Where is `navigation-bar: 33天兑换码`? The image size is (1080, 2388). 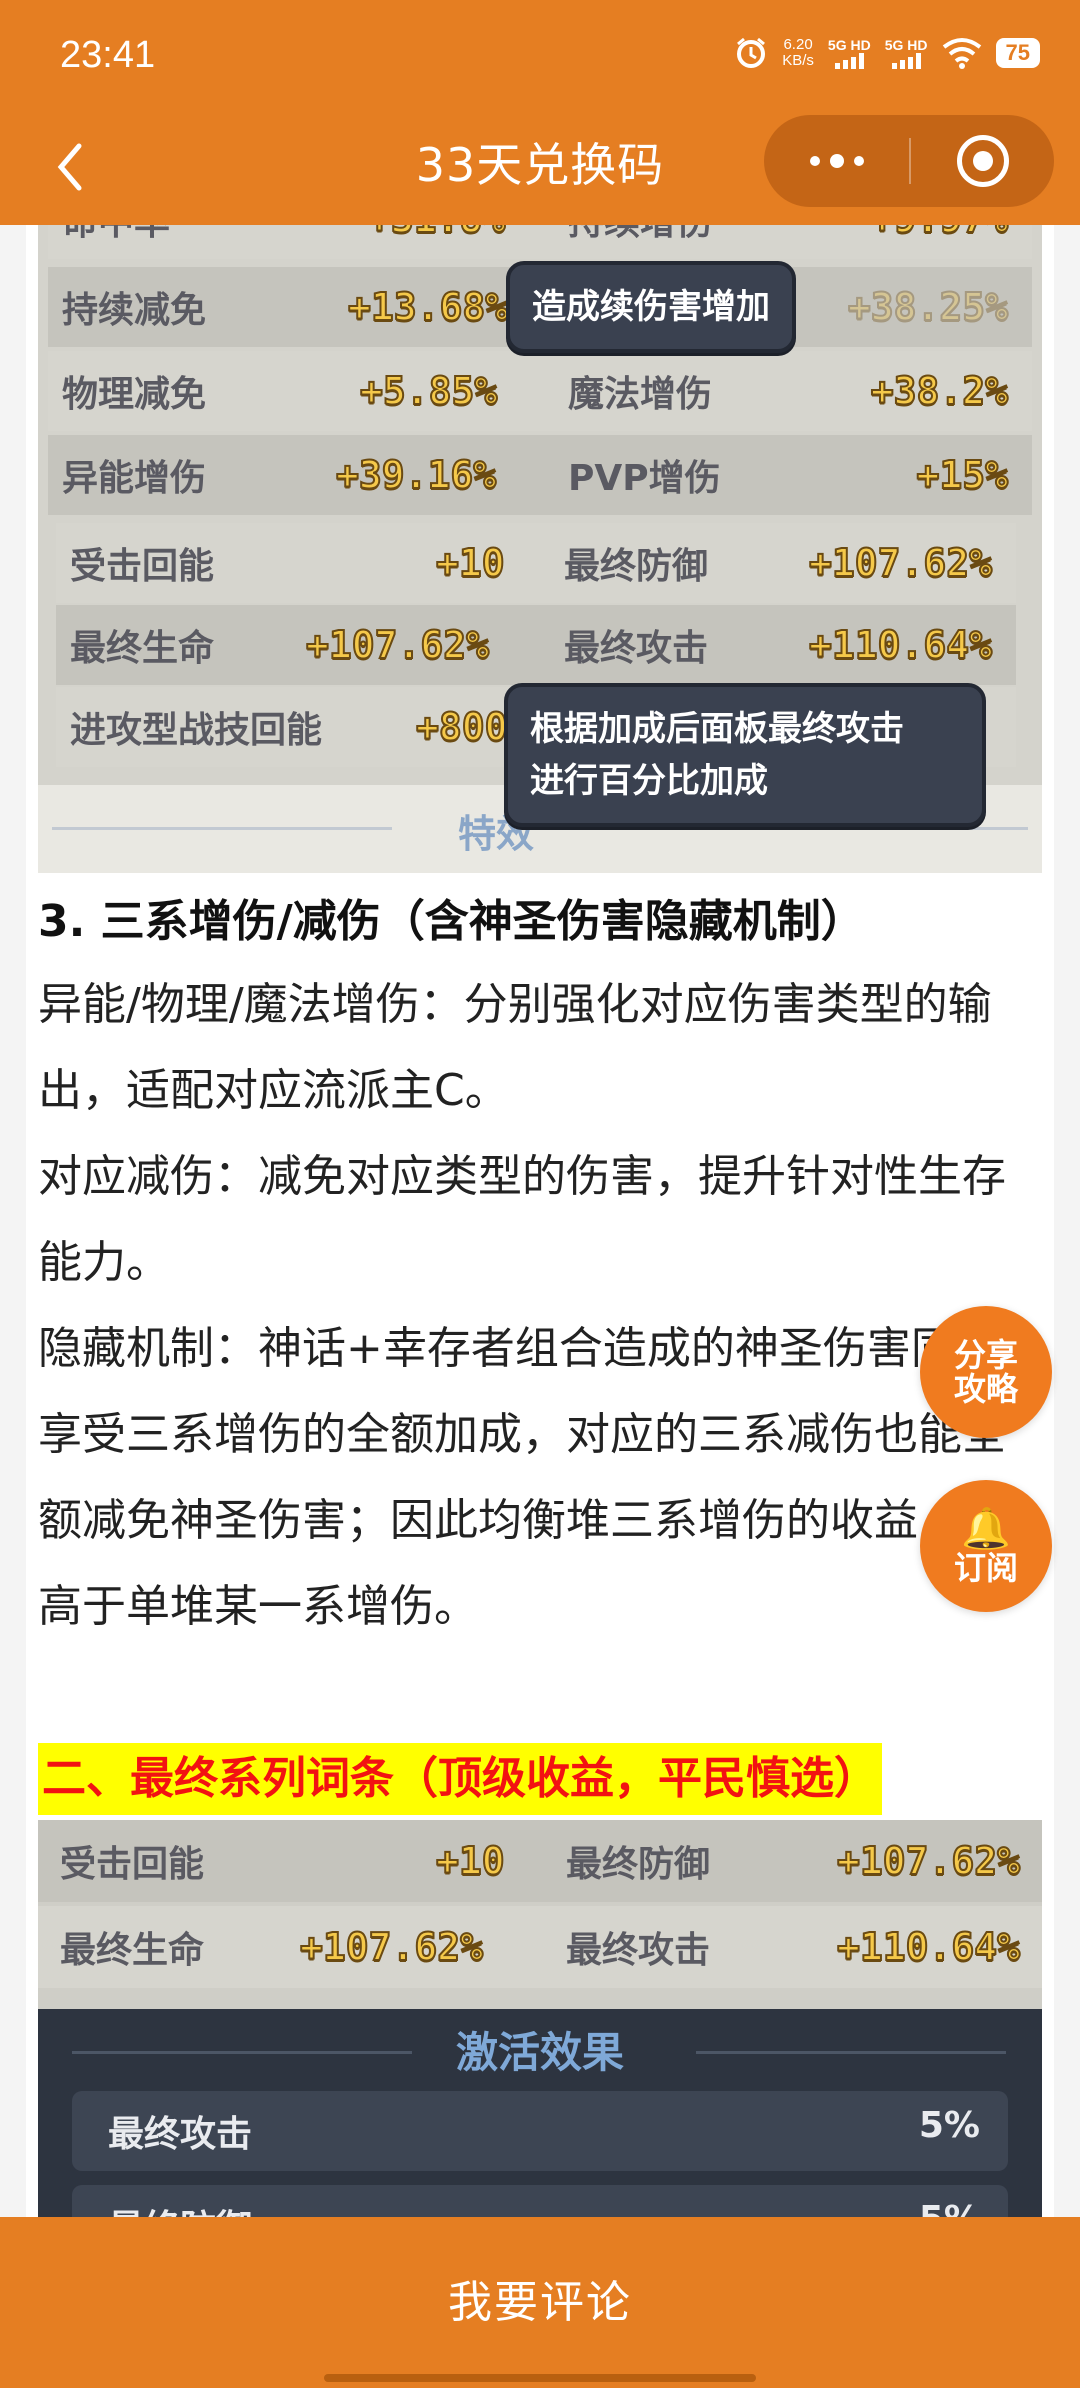
navigation-bar: 33天兑换码 is located at coordinates (540, 170).